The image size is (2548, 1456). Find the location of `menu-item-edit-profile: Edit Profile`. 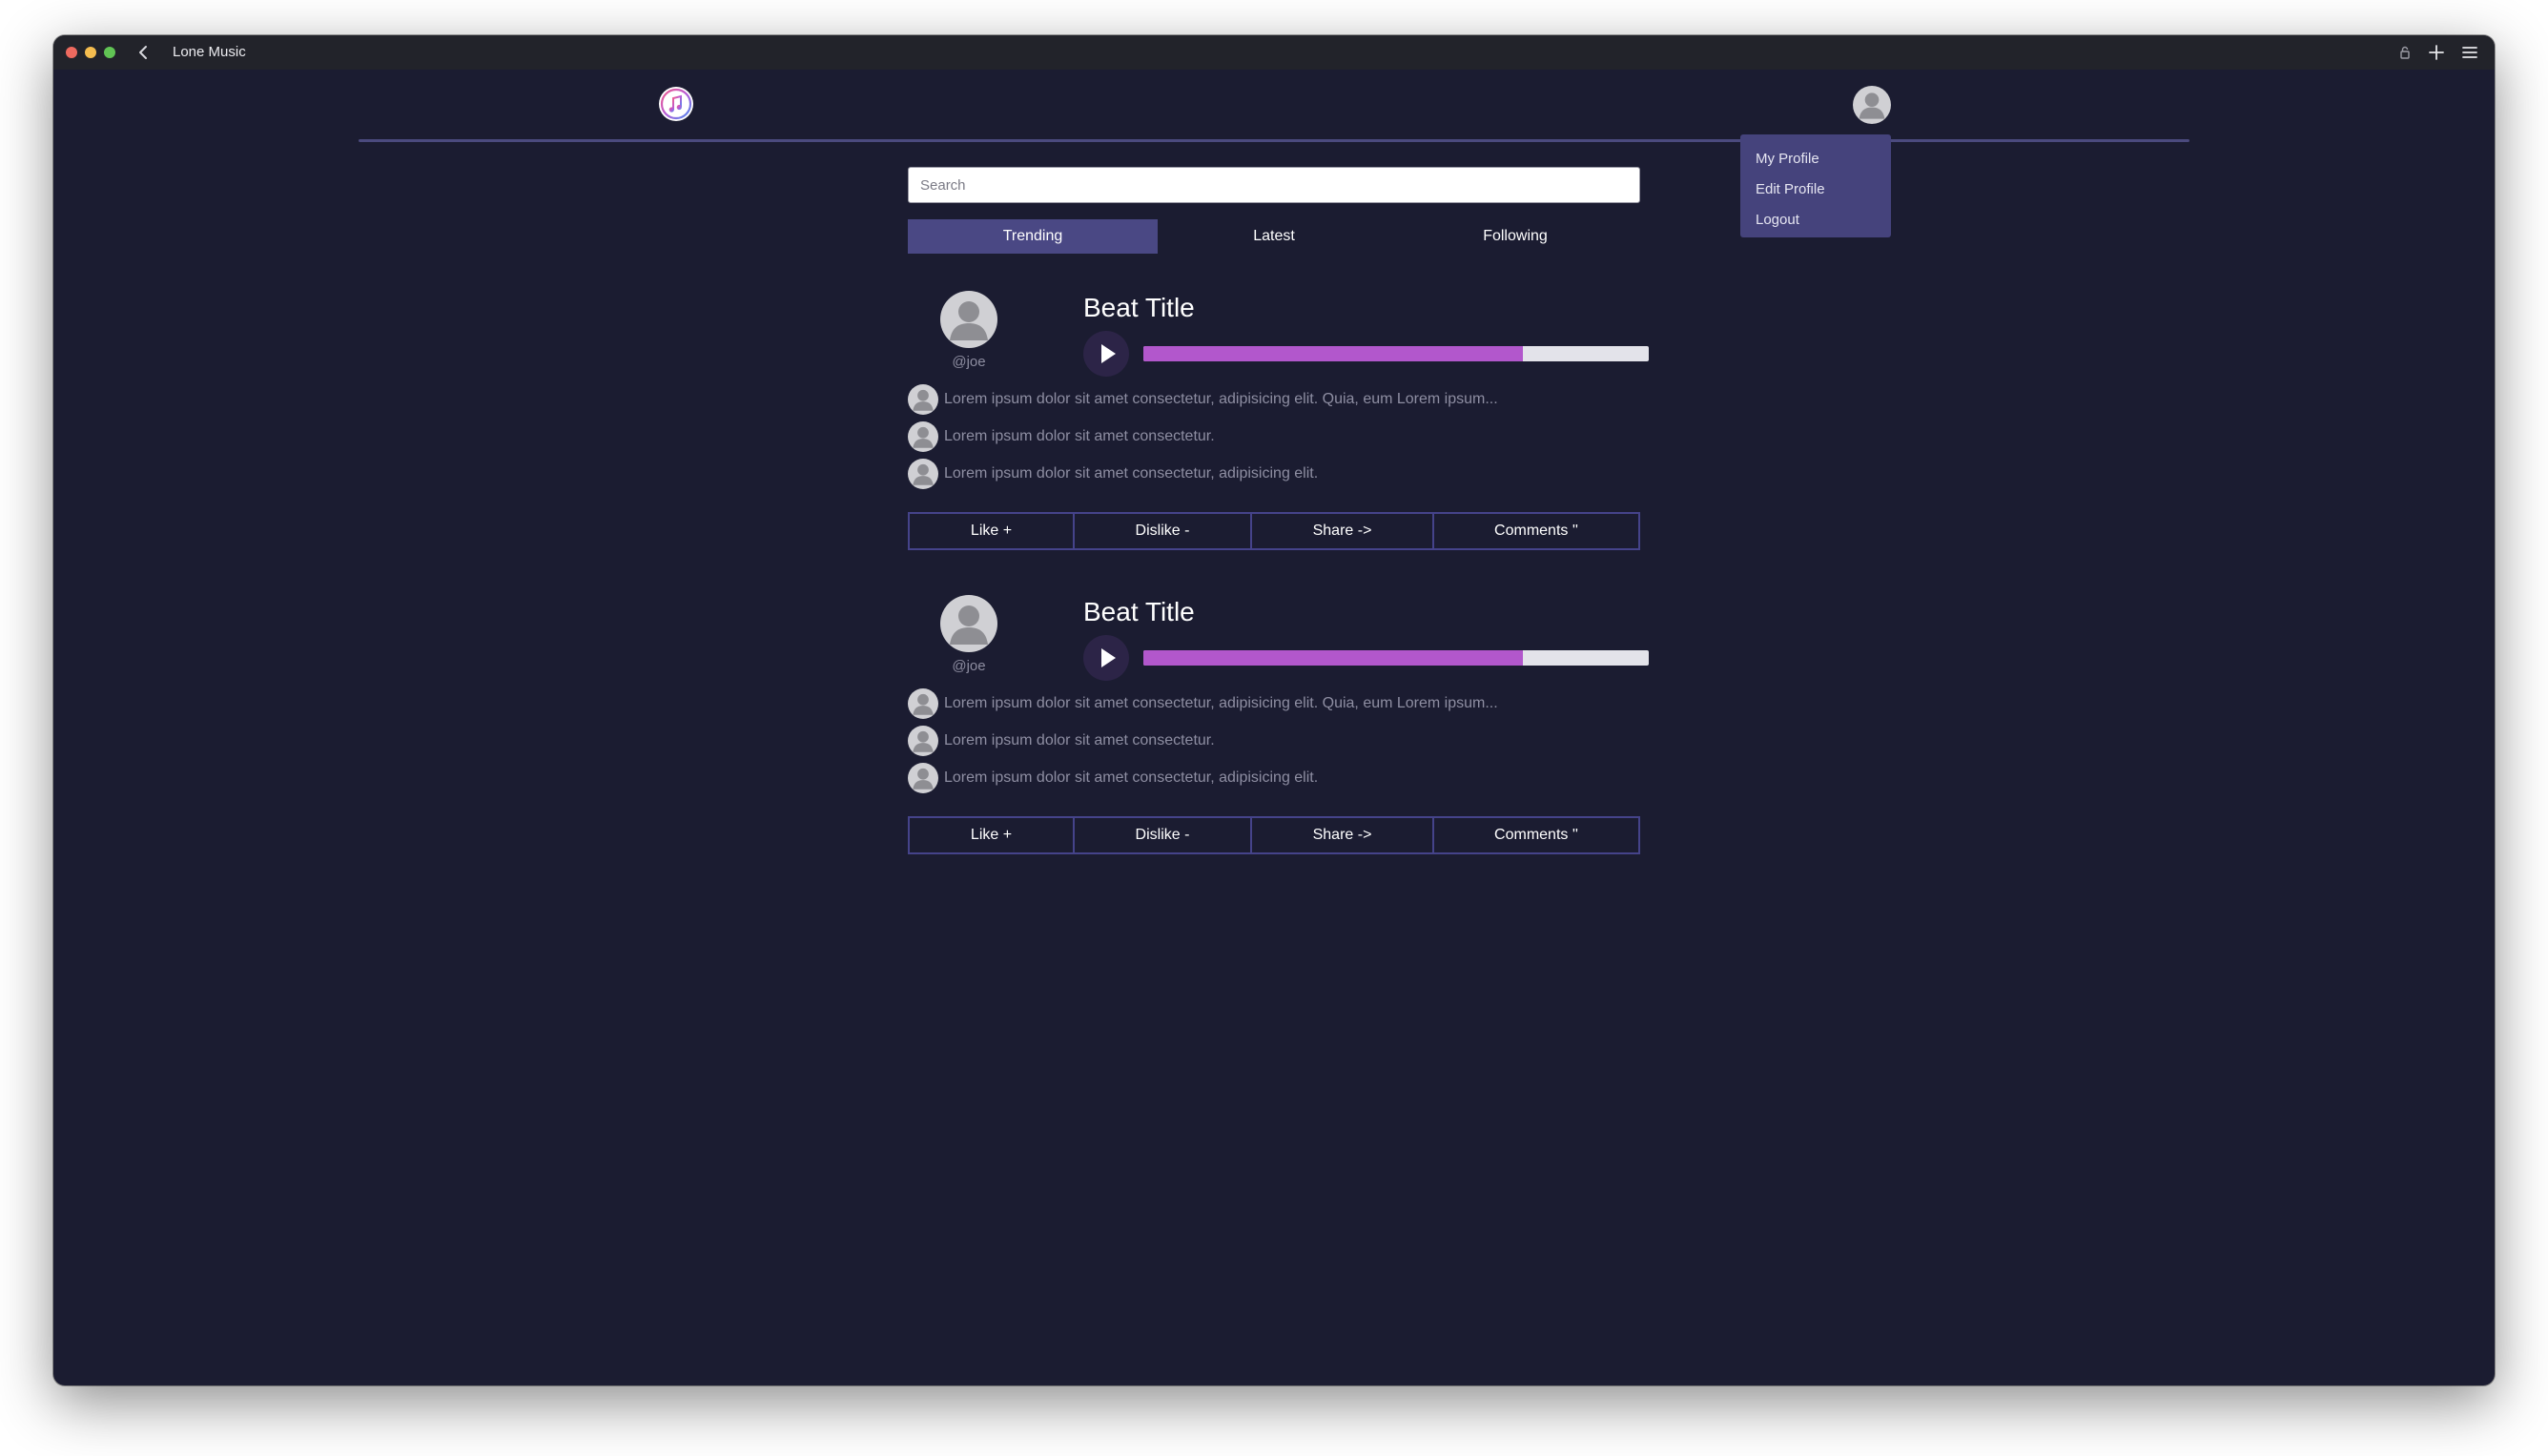

menu-item-edit-profile: Edit Profile is located at coordinates (1790, 189).